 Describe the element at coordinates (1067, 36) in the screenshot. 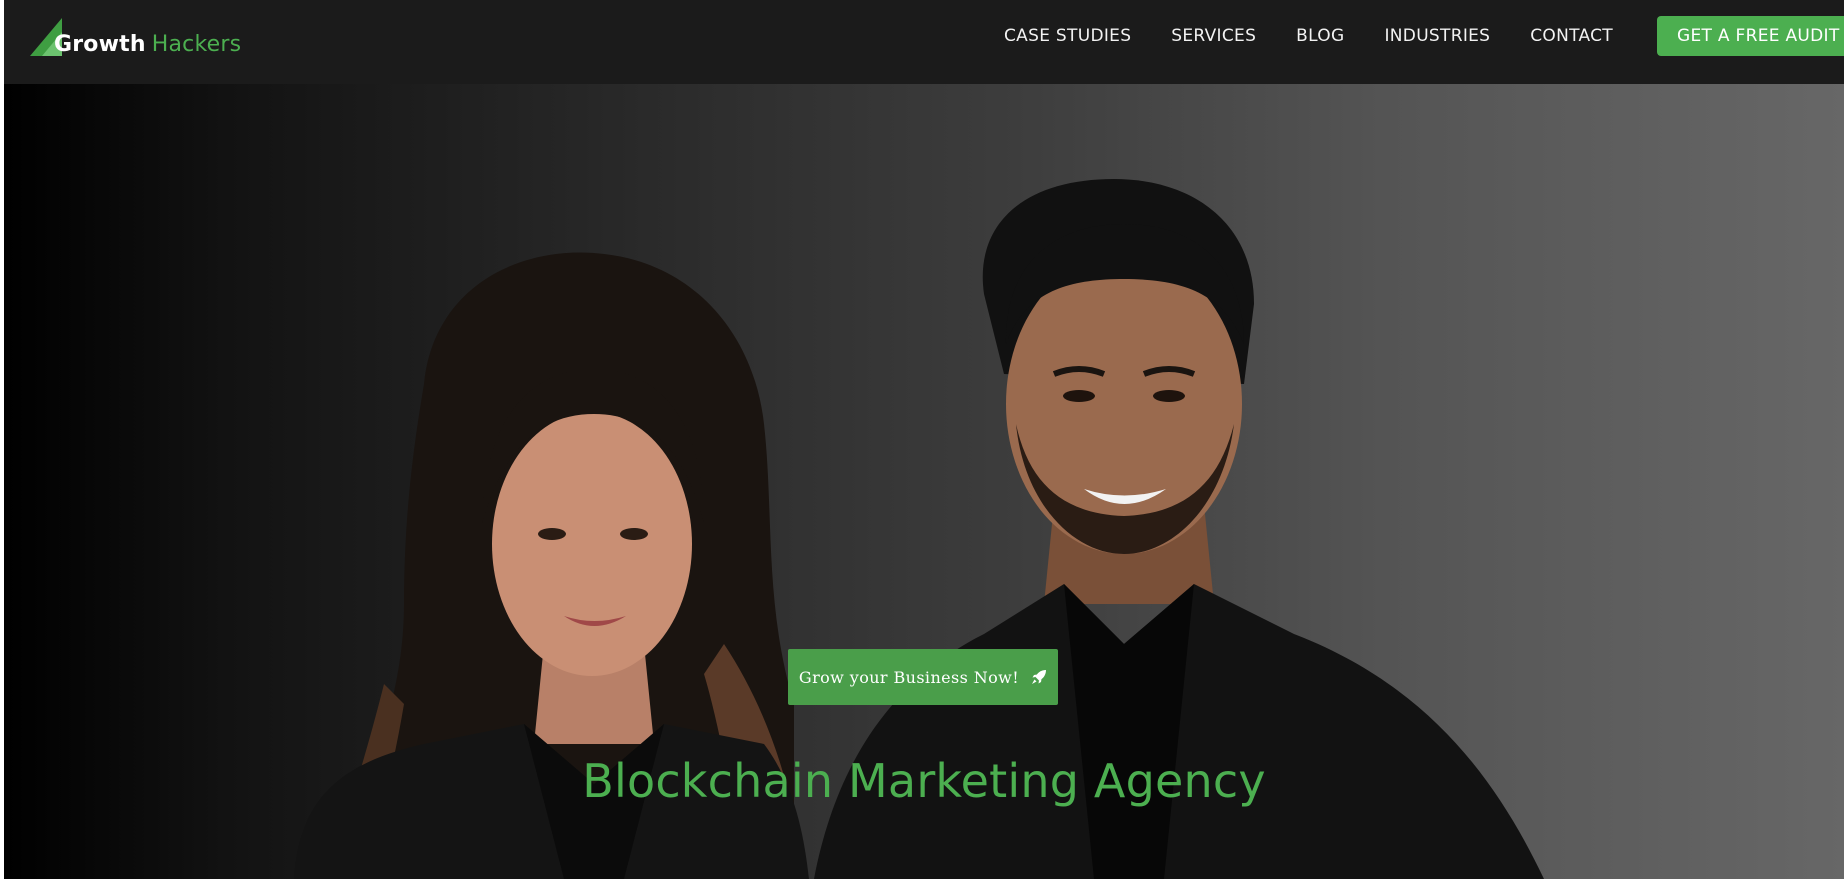

I see `nav-case-studies: CASE STUDIES` at that location.